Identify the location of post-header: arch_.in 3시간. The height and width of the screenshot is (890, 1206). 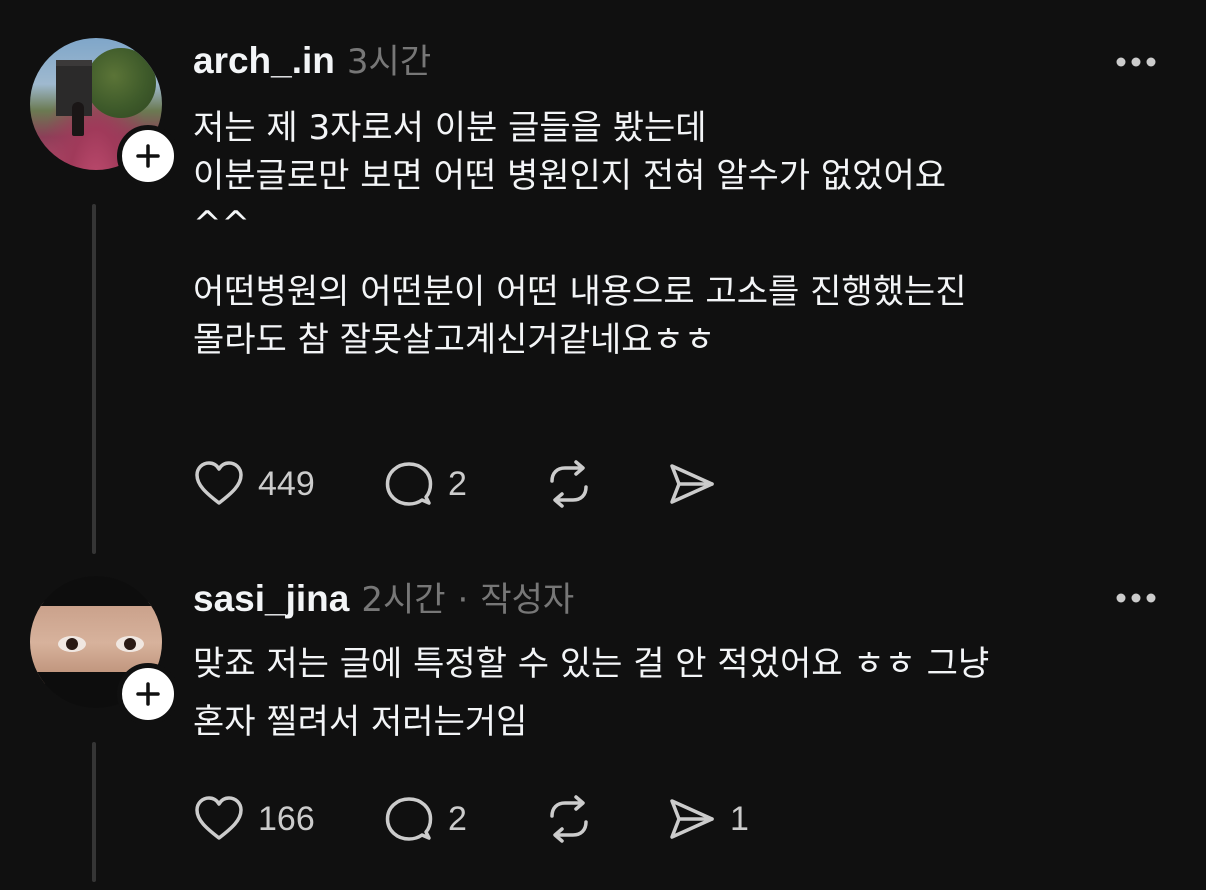
(312, 61).